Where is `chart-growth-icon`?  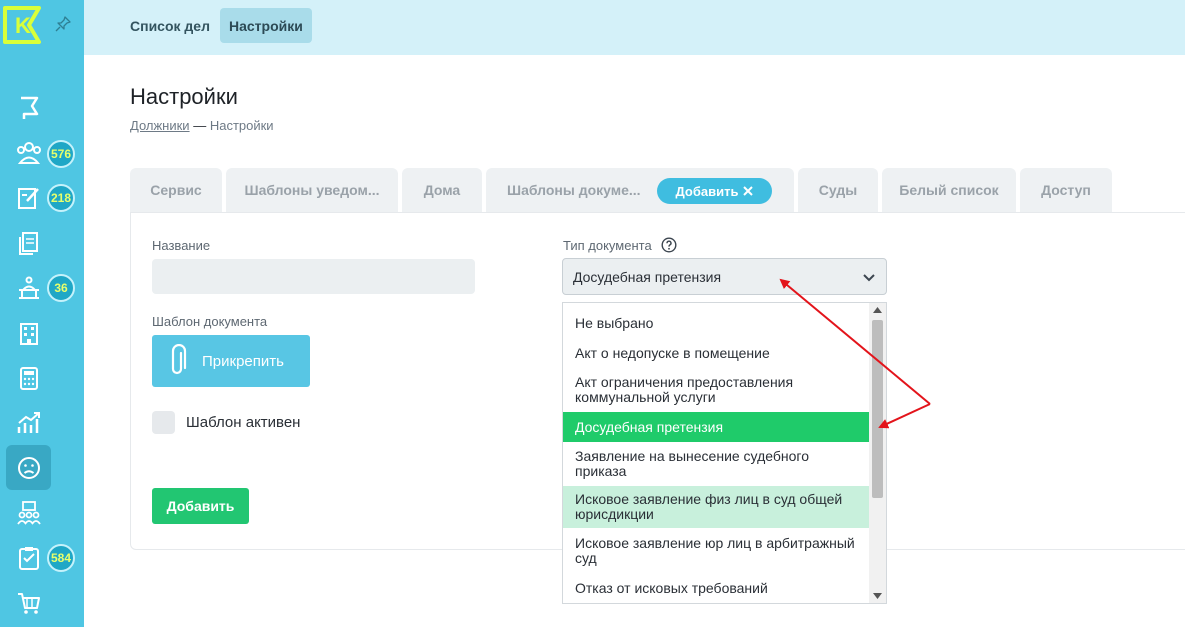
chart-growth-icon is located at coordinates (28, 422).